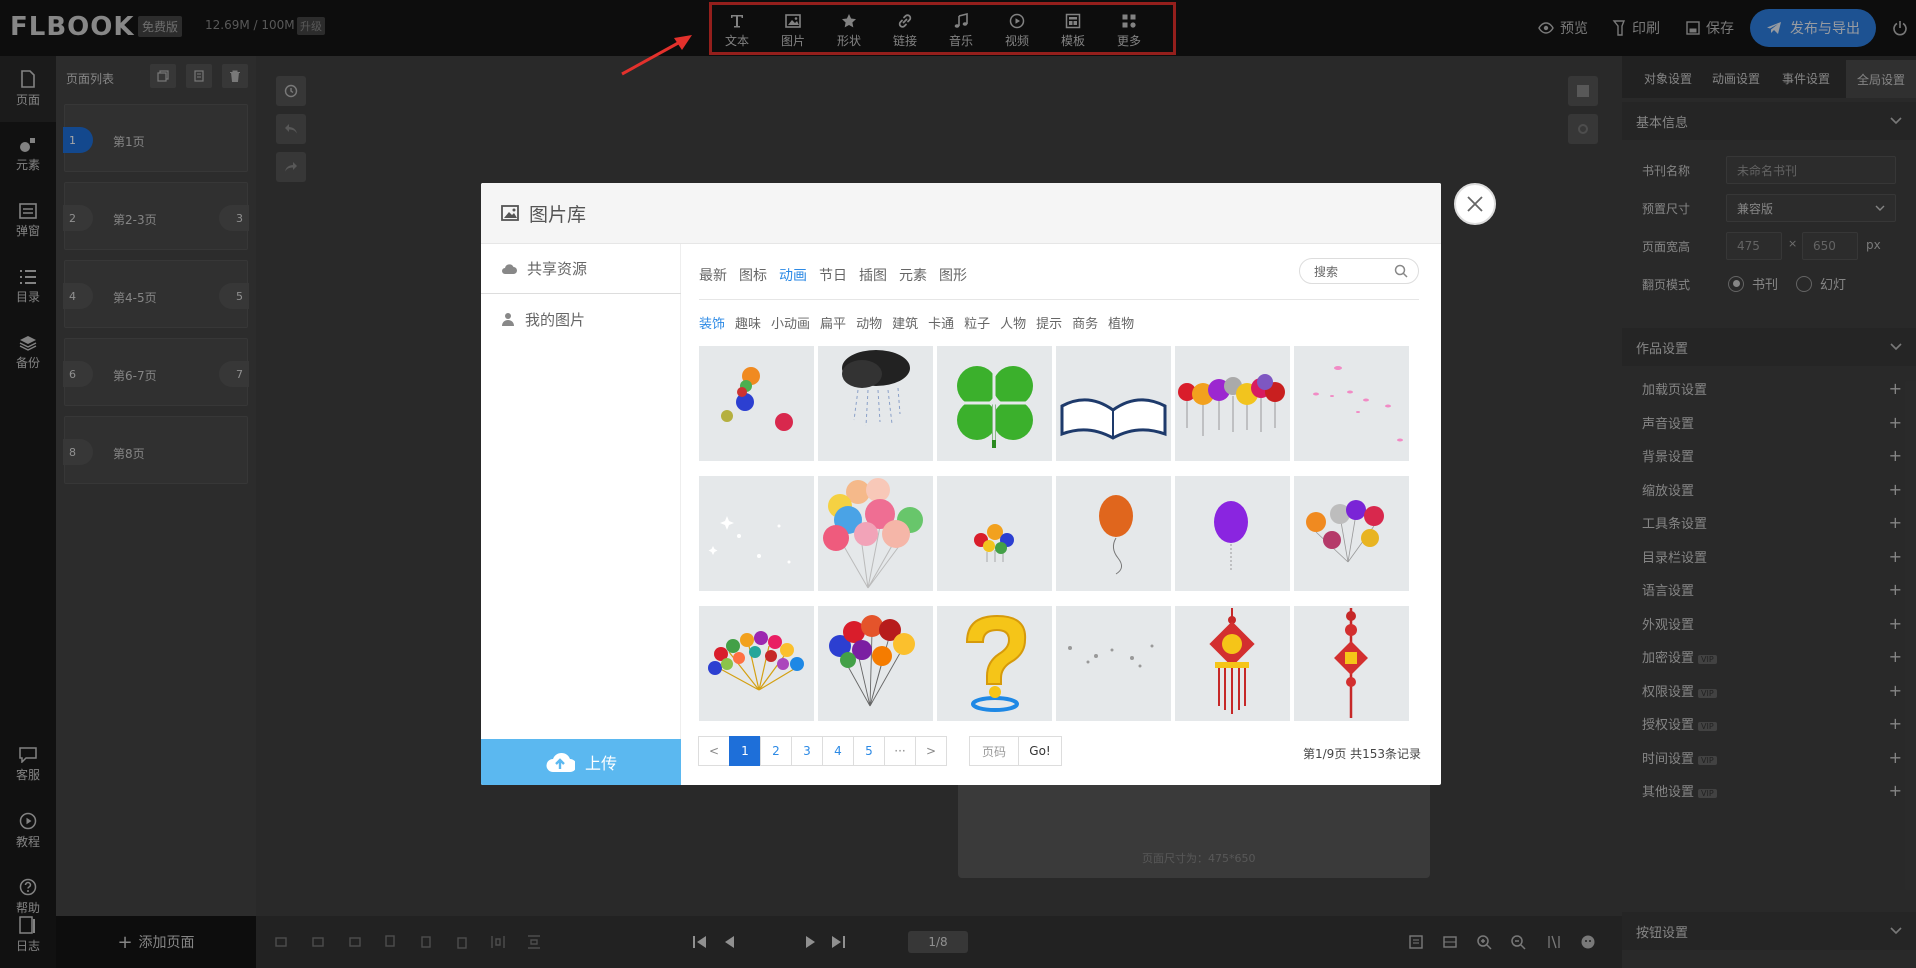  Describe the element at coordinates (656, 55) in the screenshot. I see `red-arrow-icon` at that location.